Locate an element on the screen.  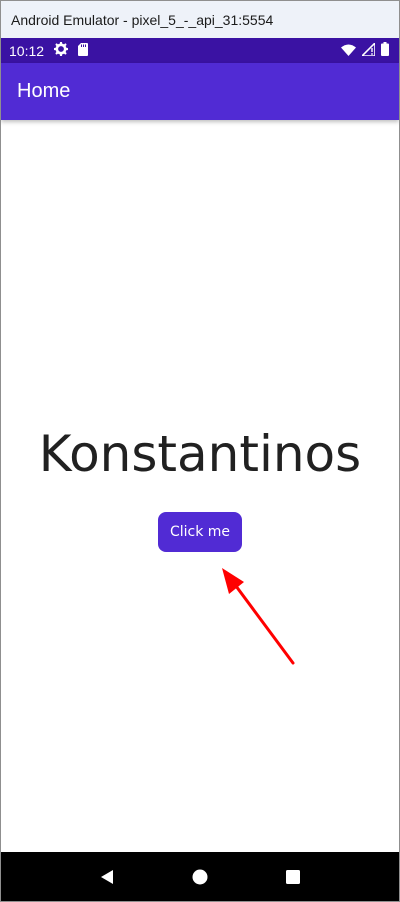
home-icon is located at coordinates (200, 876).